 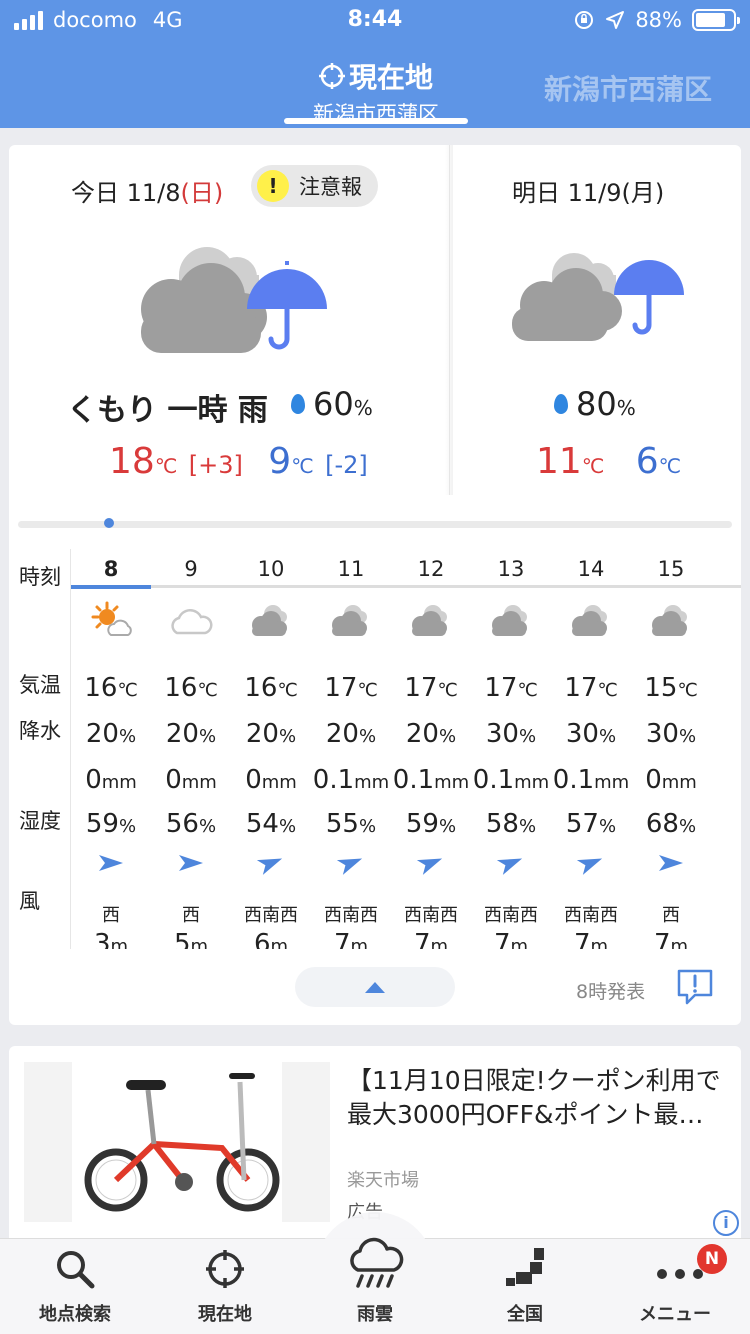 What do you see at coordinates (647, 461) in the screenshot?
I see `tomorrow-low: 6` at bounding box center [647, 461].